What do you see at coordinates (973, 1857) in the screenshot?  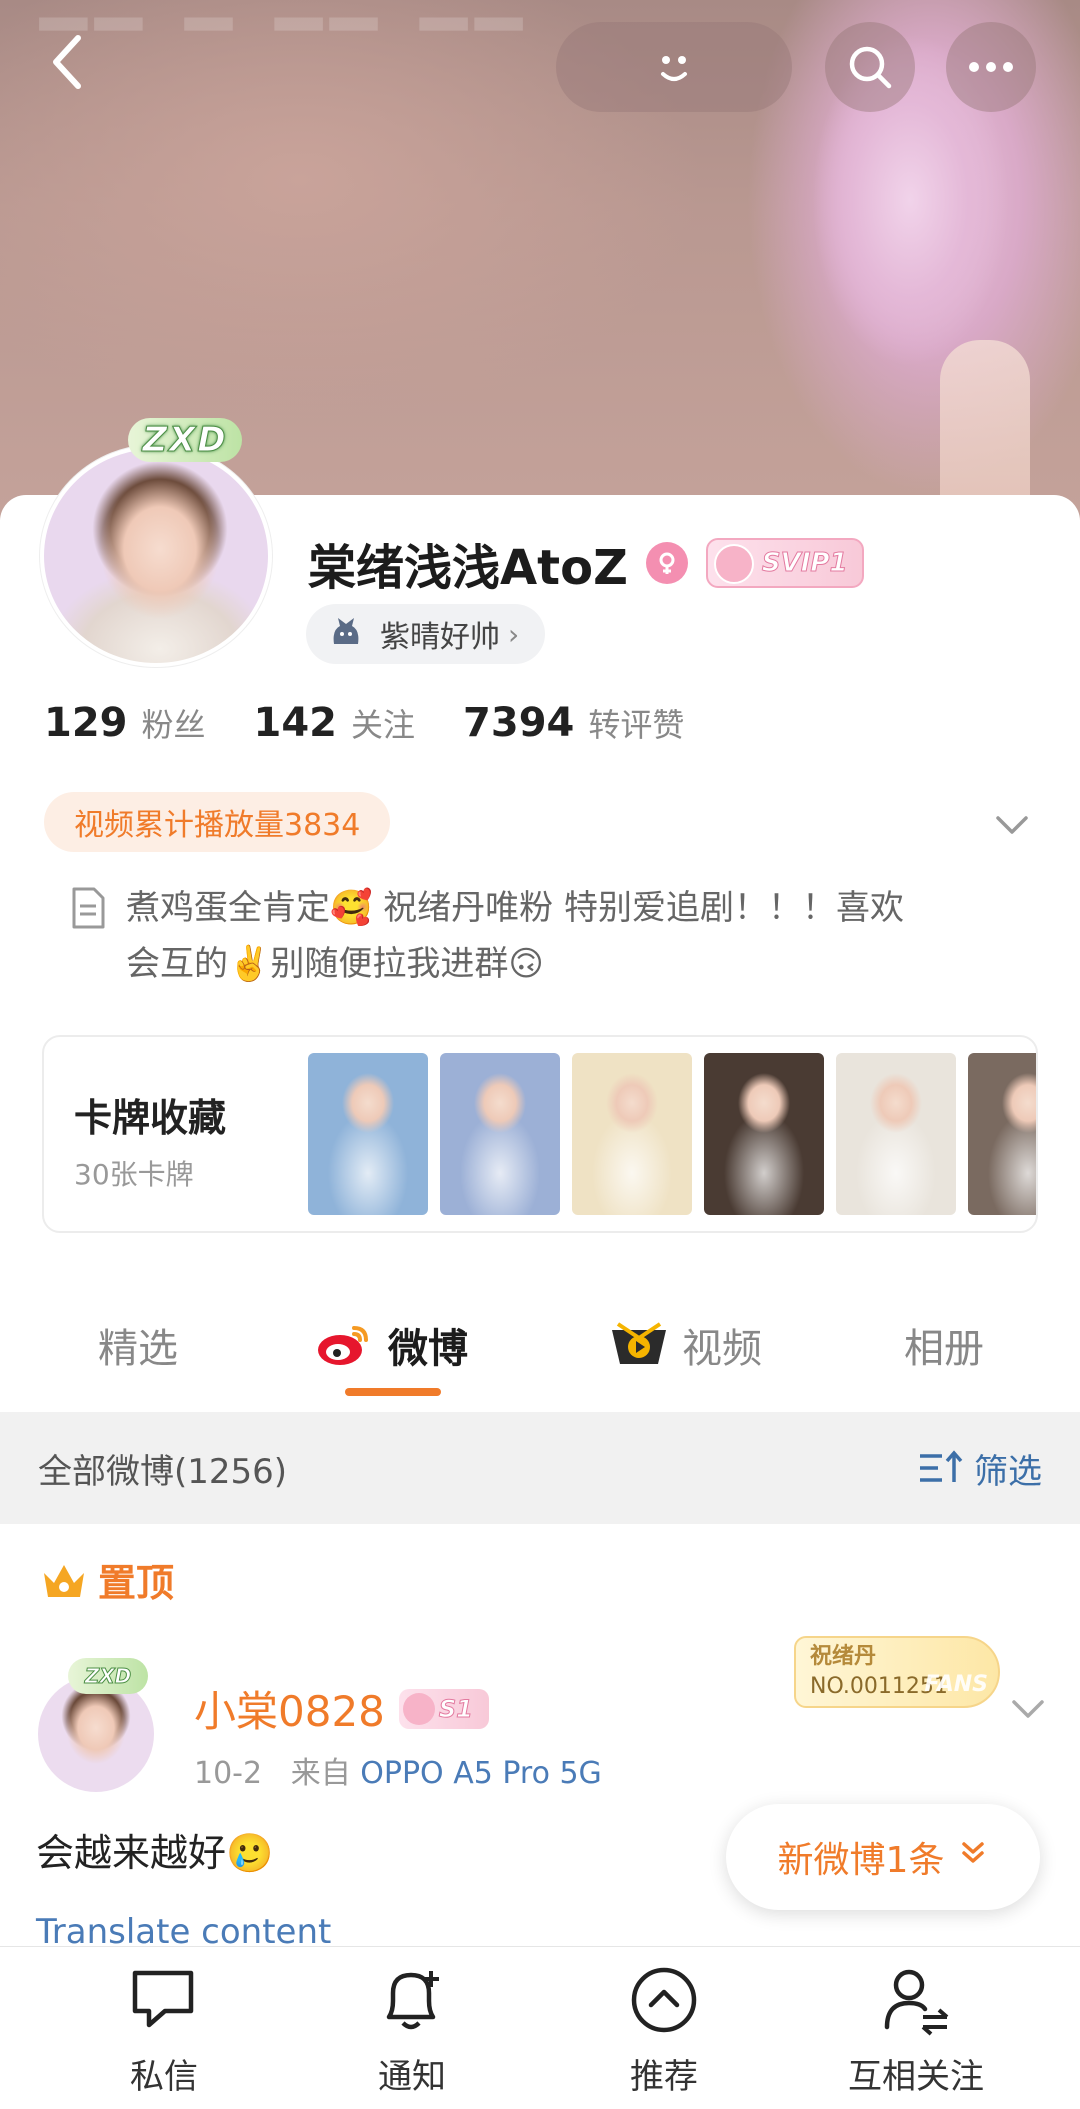 I see `double-chevron-down-icon` at bounding box center [973, 1857].